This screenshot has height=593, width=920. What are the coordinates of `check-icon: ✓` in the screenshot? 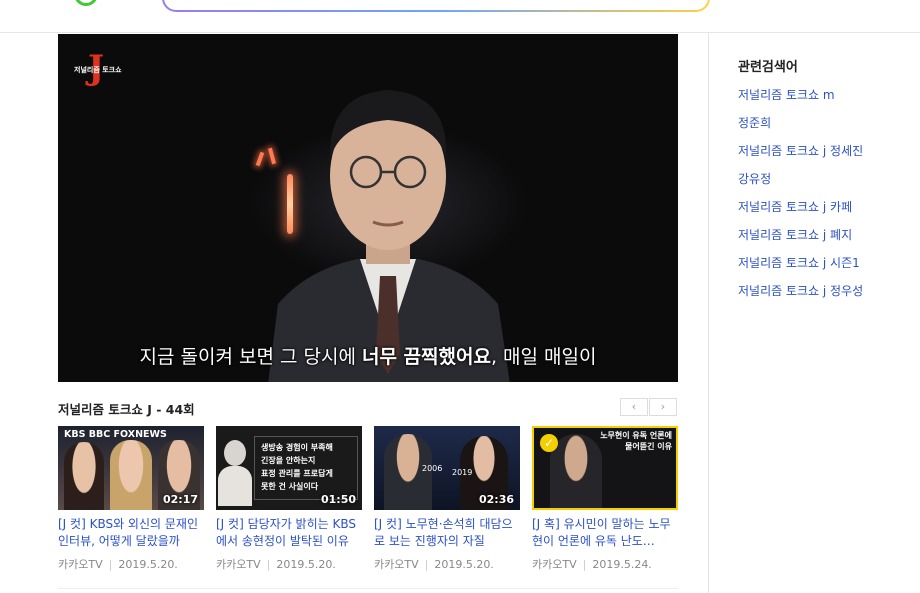 It's located at (549, 443).